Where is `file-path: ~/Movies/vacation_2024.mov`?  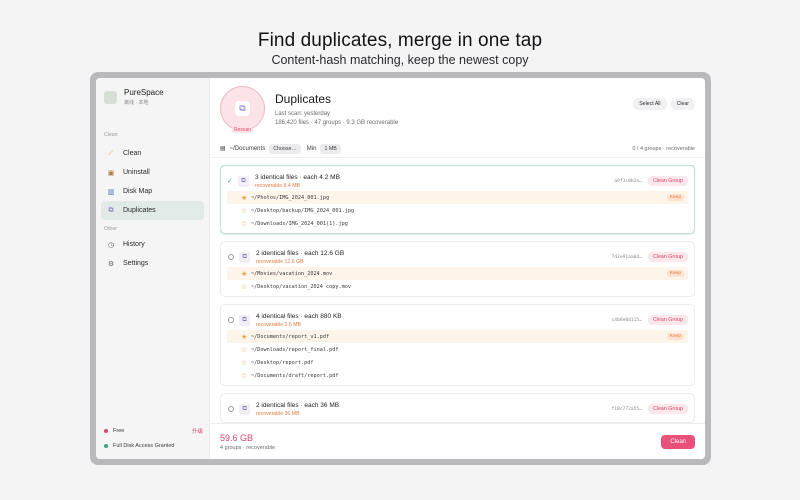
file-path: ~/Movies/vacation_2024.mov is located at coordinates (292, 273).